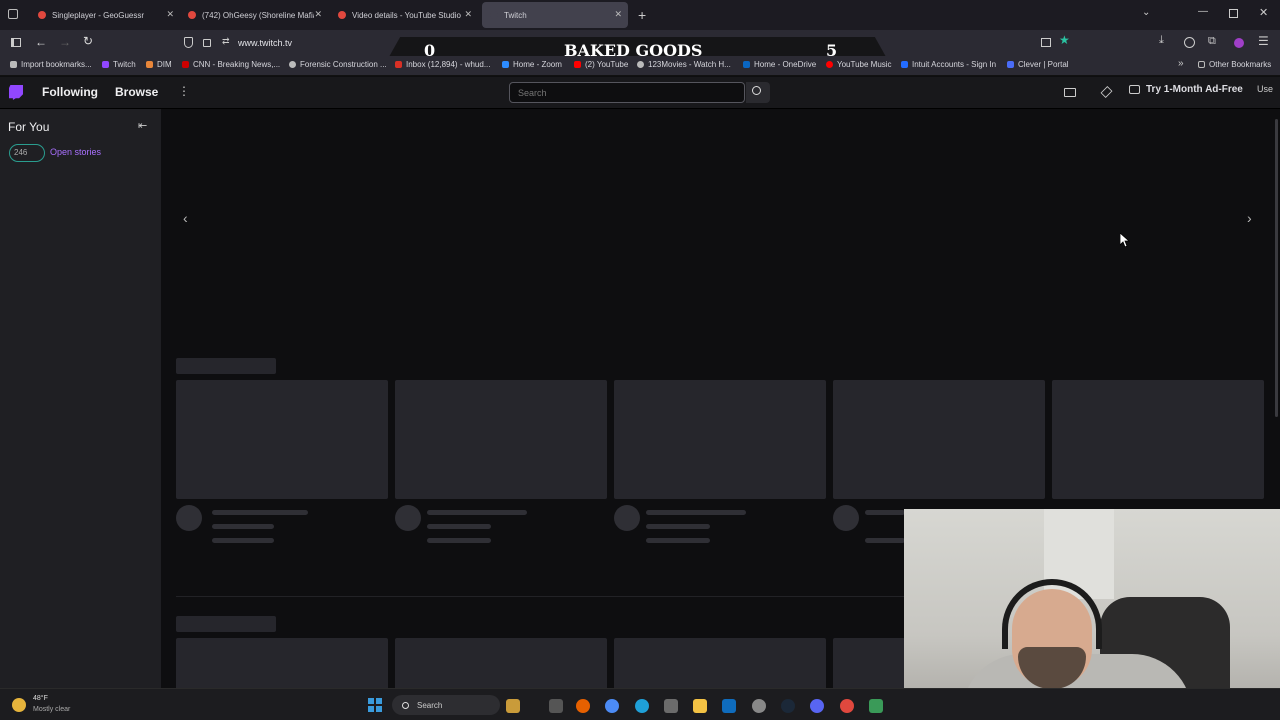 This screenshot has width=1280, height=720. I want to click on collapse-sidebar-icon: ⇤, so click(142, 125).